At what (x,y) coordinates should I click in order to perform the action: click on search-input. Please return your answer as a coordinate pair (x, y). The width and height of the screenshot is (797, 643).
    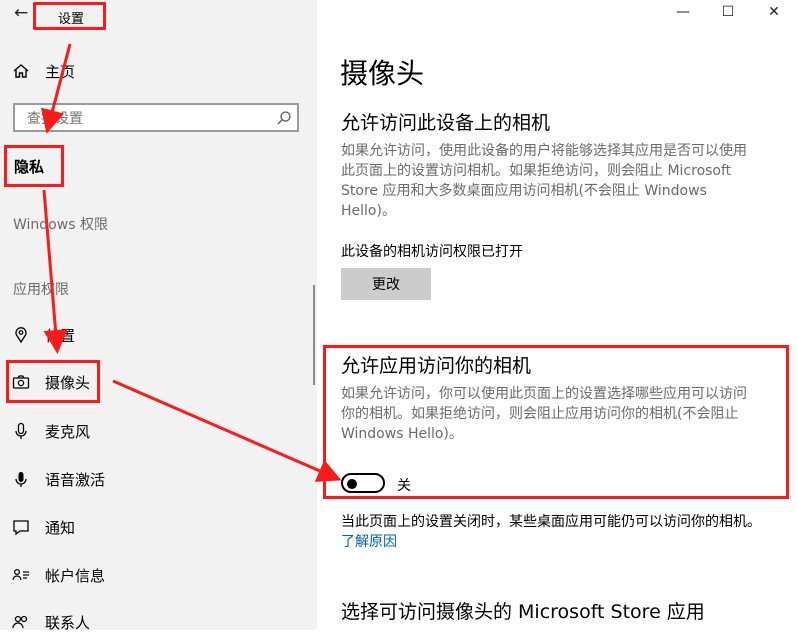
    Looking at the image, I should click on (147, 119).